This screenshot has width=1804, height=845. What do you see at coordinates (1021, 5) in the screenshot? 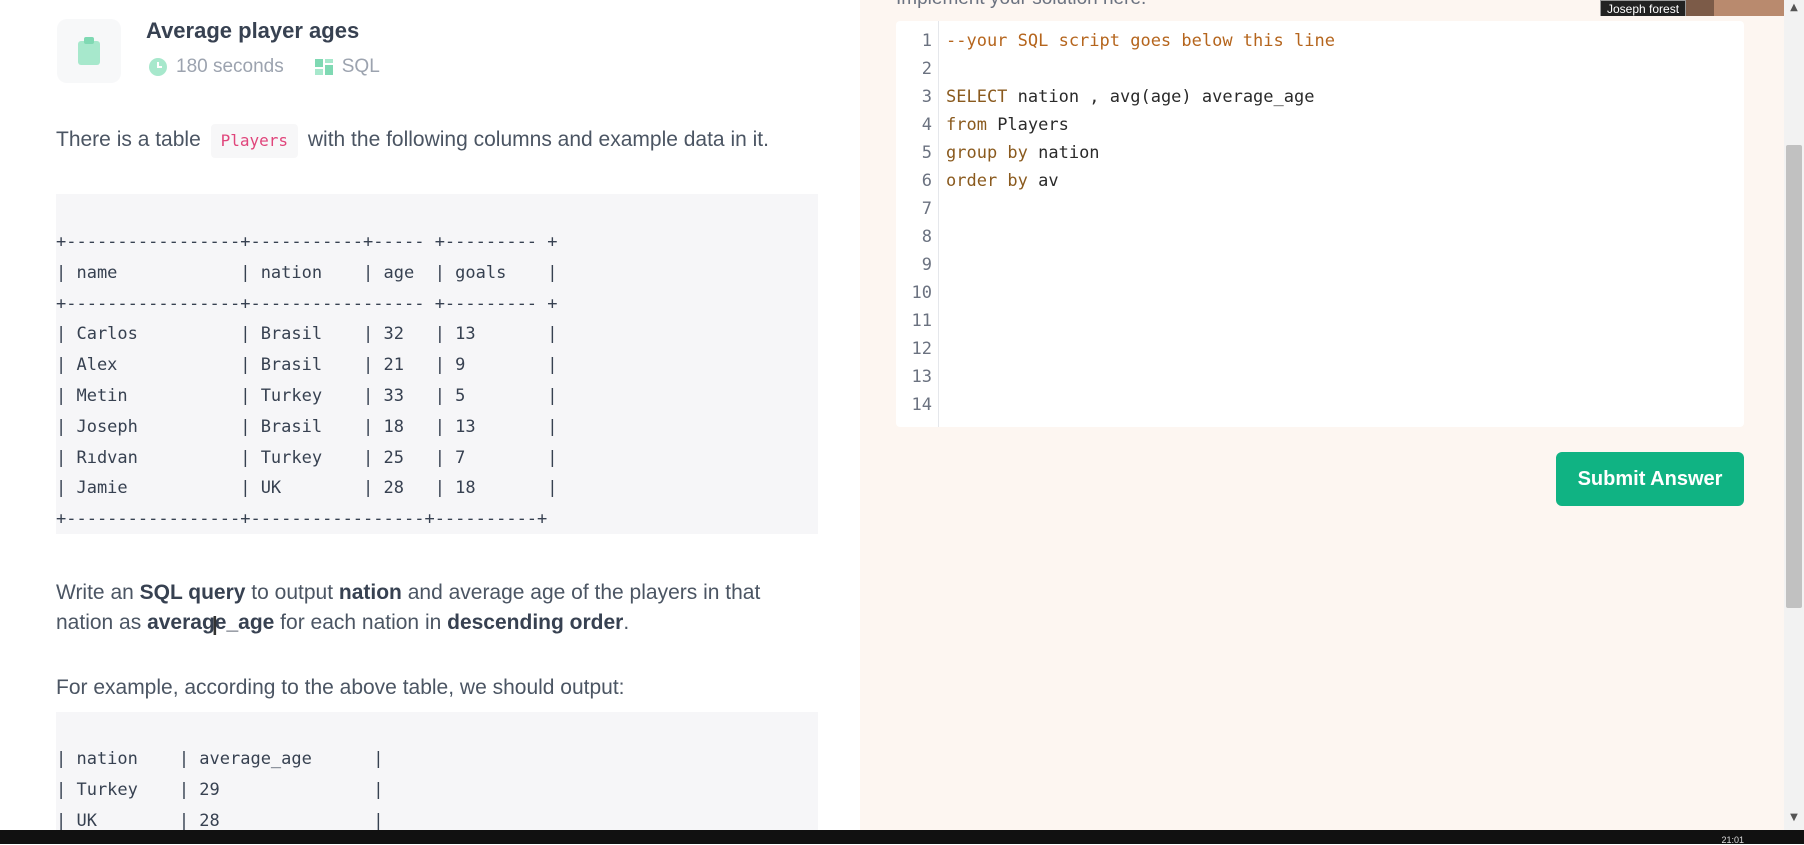
I see `editor-instruction: Implement your solution here.` at bounding box center [1021, 5].